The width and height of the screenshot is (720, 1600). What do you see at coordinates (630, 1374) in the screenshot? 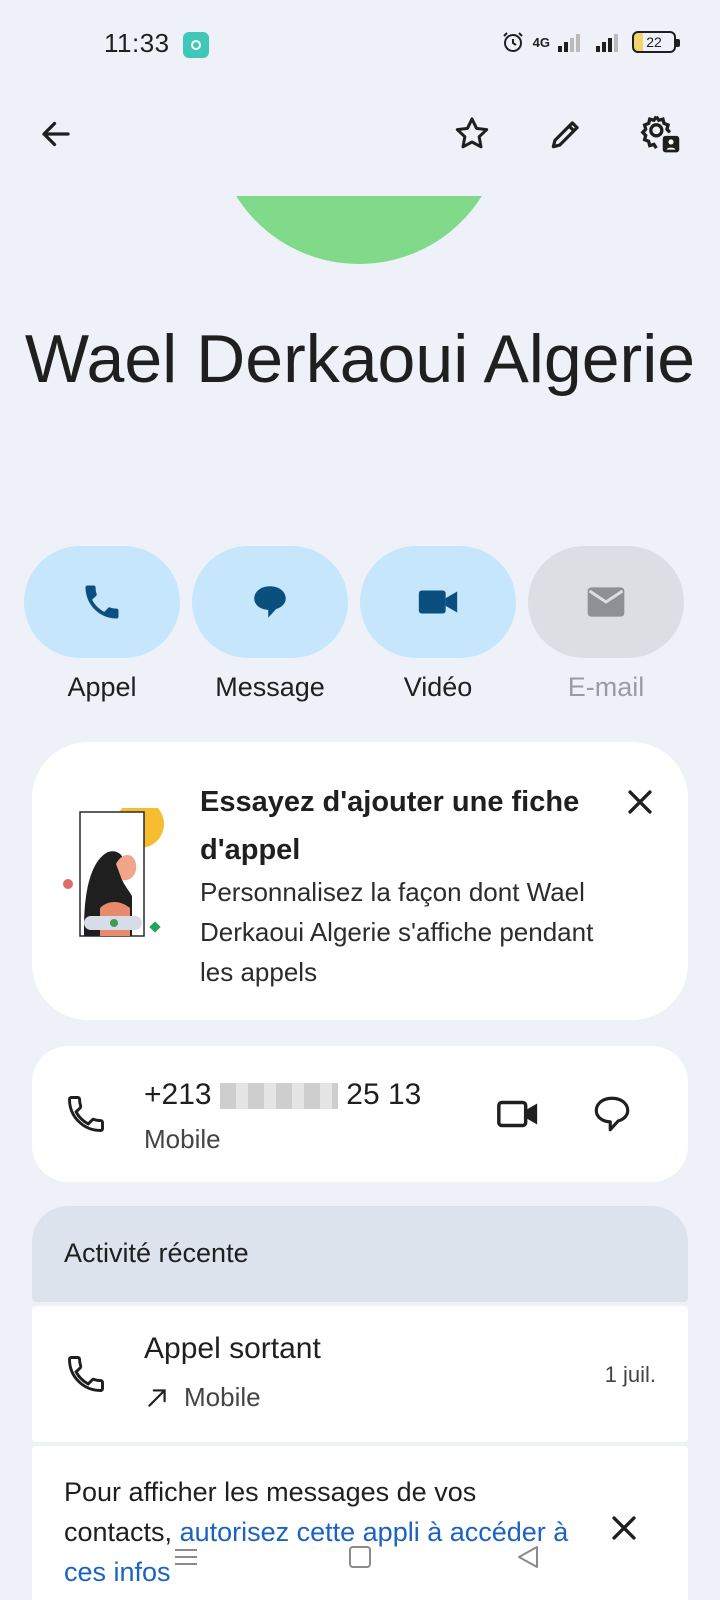
I see `recent-item-date: 1 juil.` at bounding box center [630, 1374].